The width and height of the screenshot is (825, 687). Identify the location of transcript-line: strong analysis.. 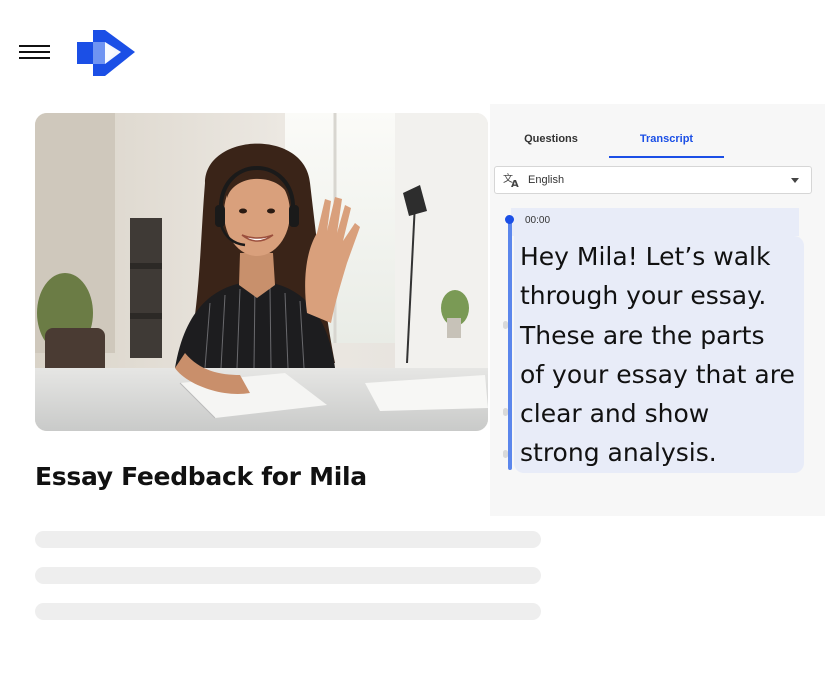
(618, 453).